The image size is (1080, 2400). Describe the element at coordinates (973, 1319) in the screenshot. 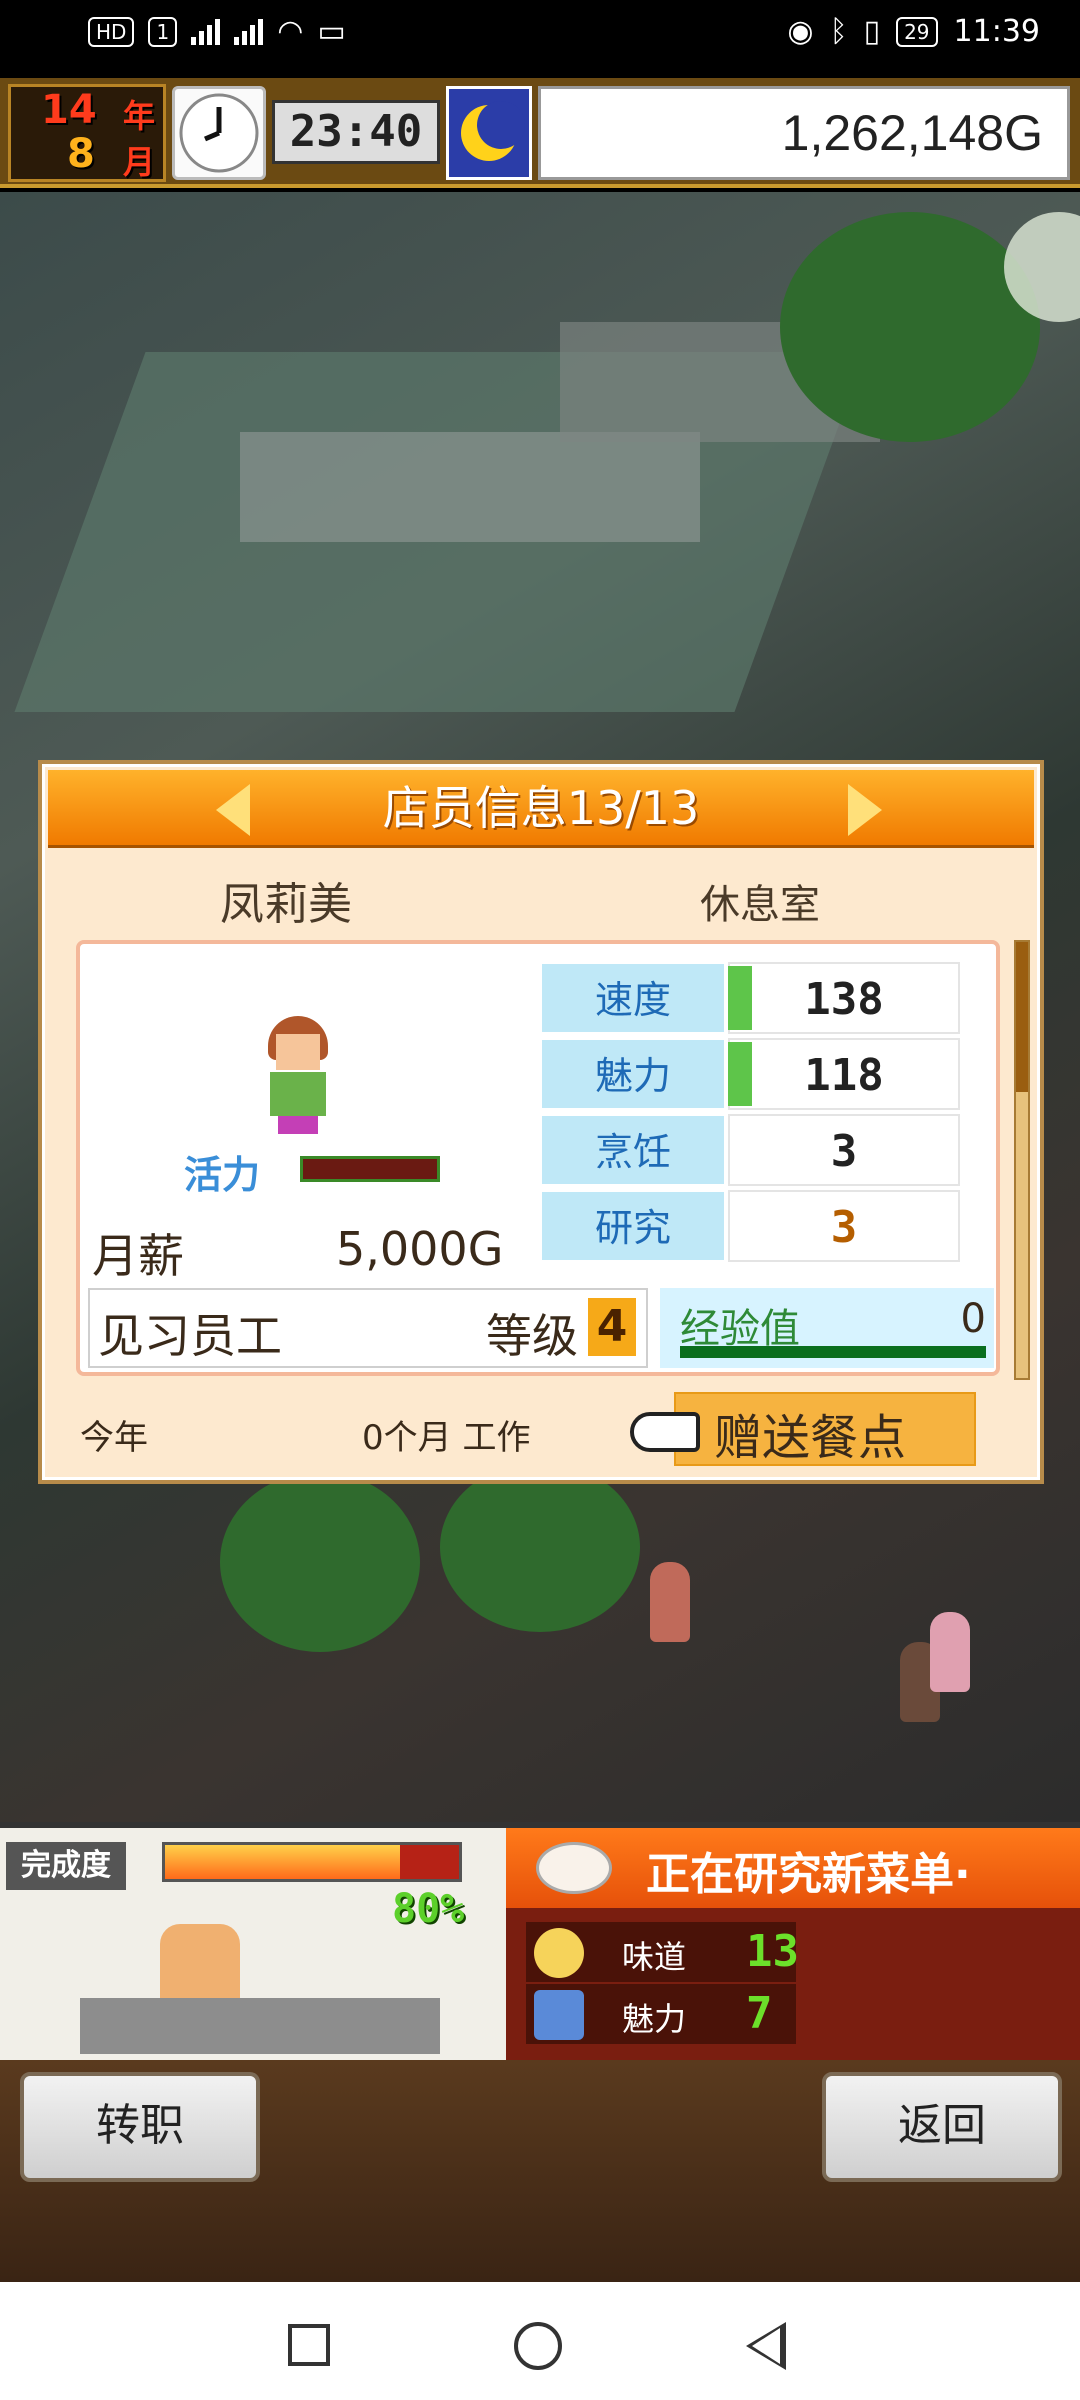

I see `exp-value: 0` at that location.